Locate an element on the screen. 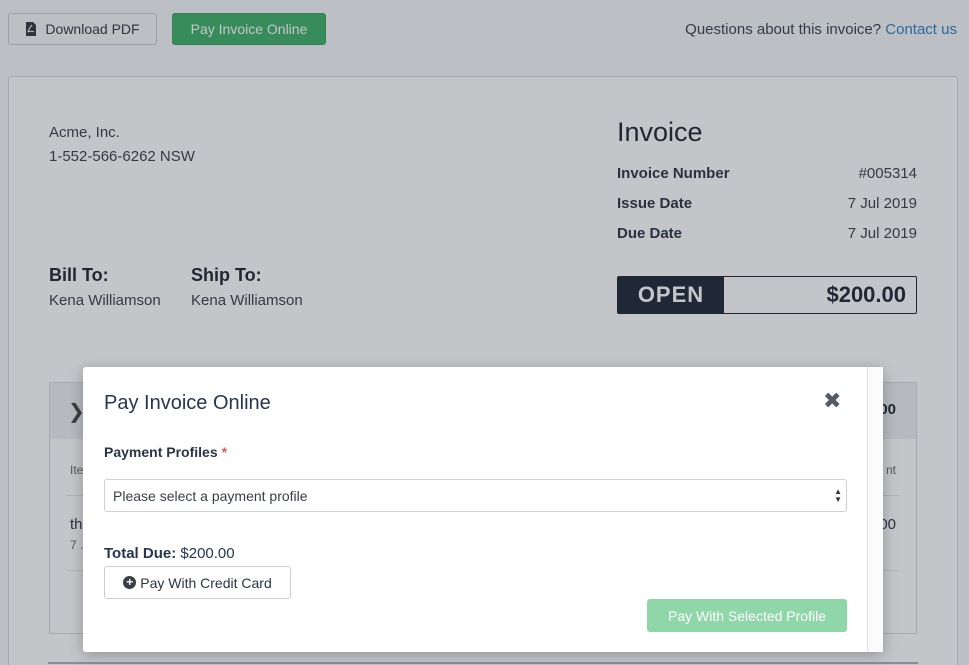  close-icon: ✖ is located at coordinates (832, 401).